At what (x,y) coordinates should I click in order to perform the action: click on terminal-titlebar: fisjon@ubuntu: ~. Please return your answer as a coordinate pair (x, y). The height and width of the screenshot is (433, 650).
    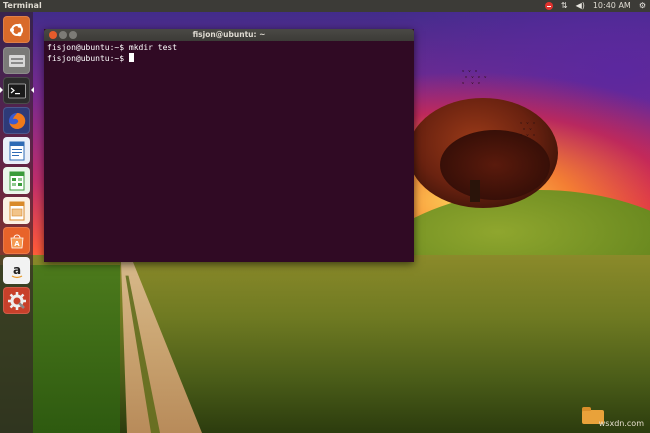
    Looking at the image, I should click on (229, 35).